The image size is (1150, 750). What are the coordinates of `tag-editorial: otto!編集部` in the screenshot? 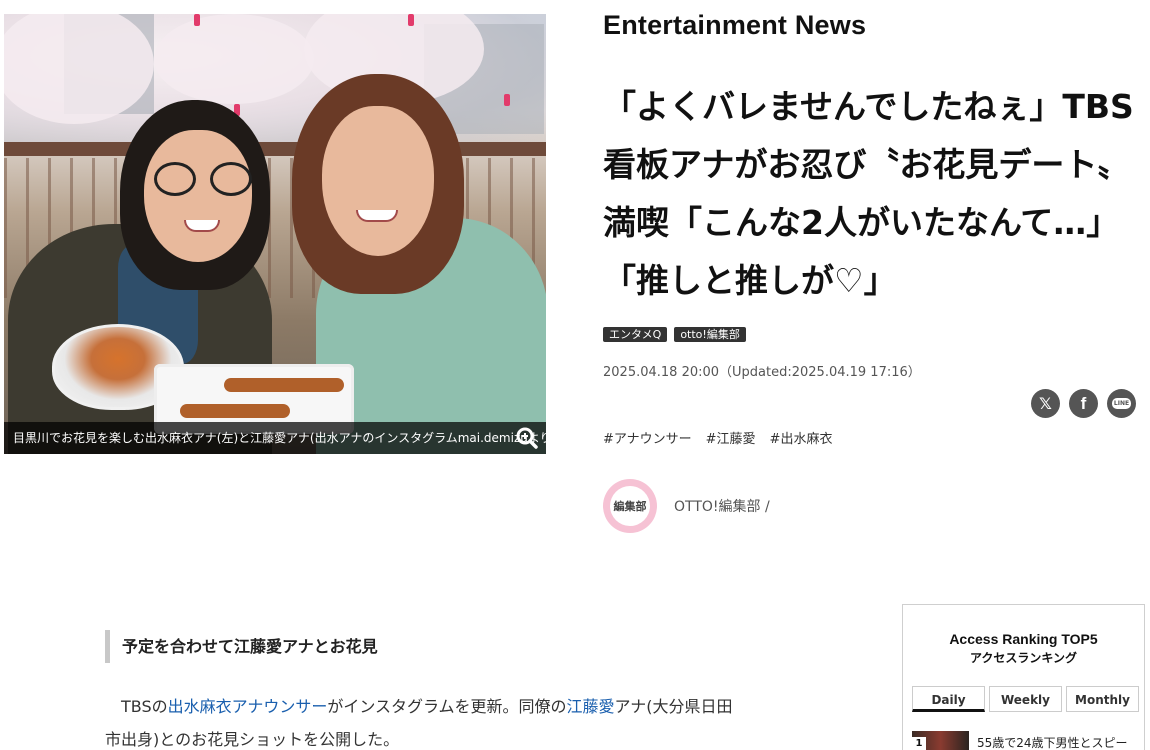 It's located at (710, 334).